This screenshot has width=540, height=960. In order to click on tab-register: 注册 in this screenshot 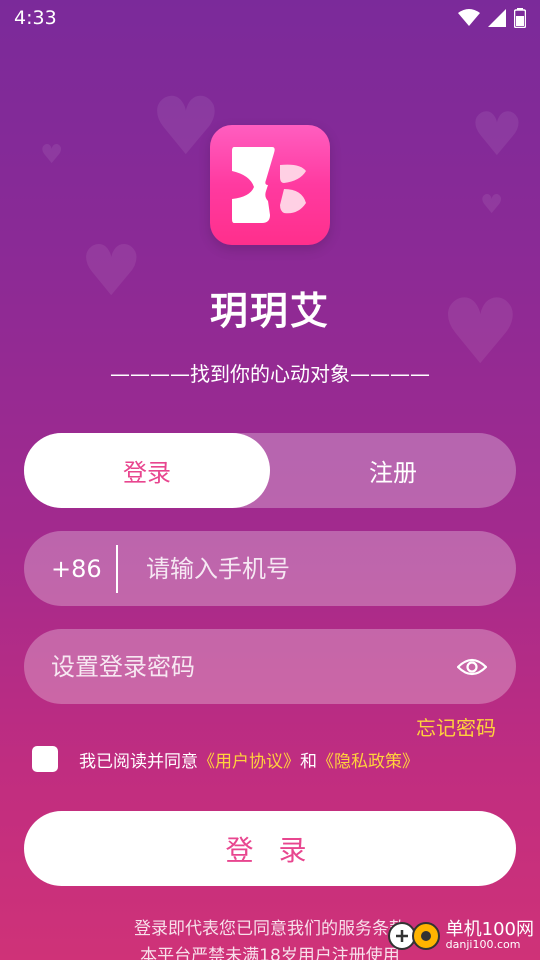, I will do `click(393, 470)`.